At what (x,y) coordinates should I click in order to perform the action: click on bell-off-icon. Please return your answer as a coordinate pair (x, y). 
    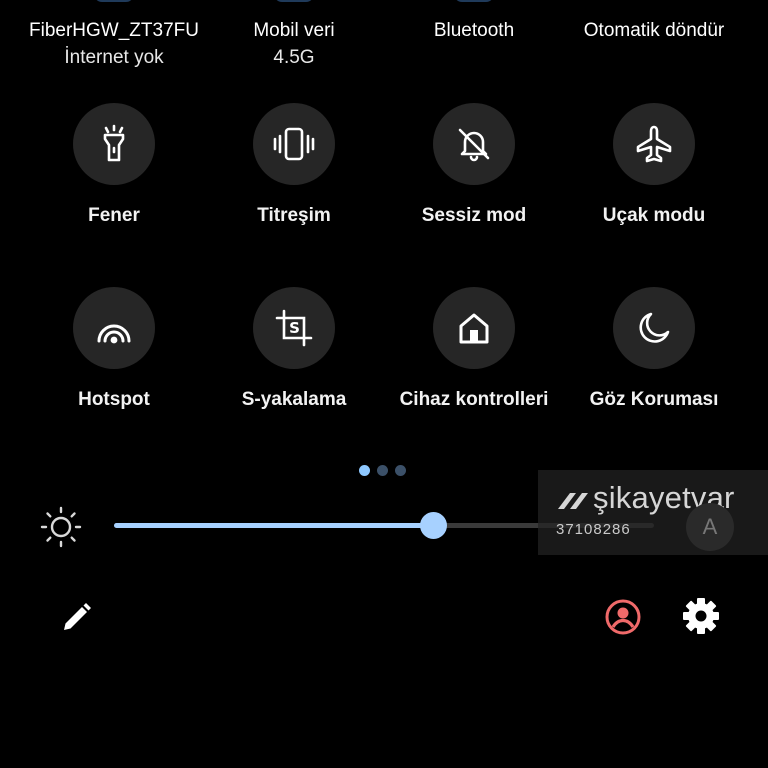
    Looking at the image, I should click on (474, 145).